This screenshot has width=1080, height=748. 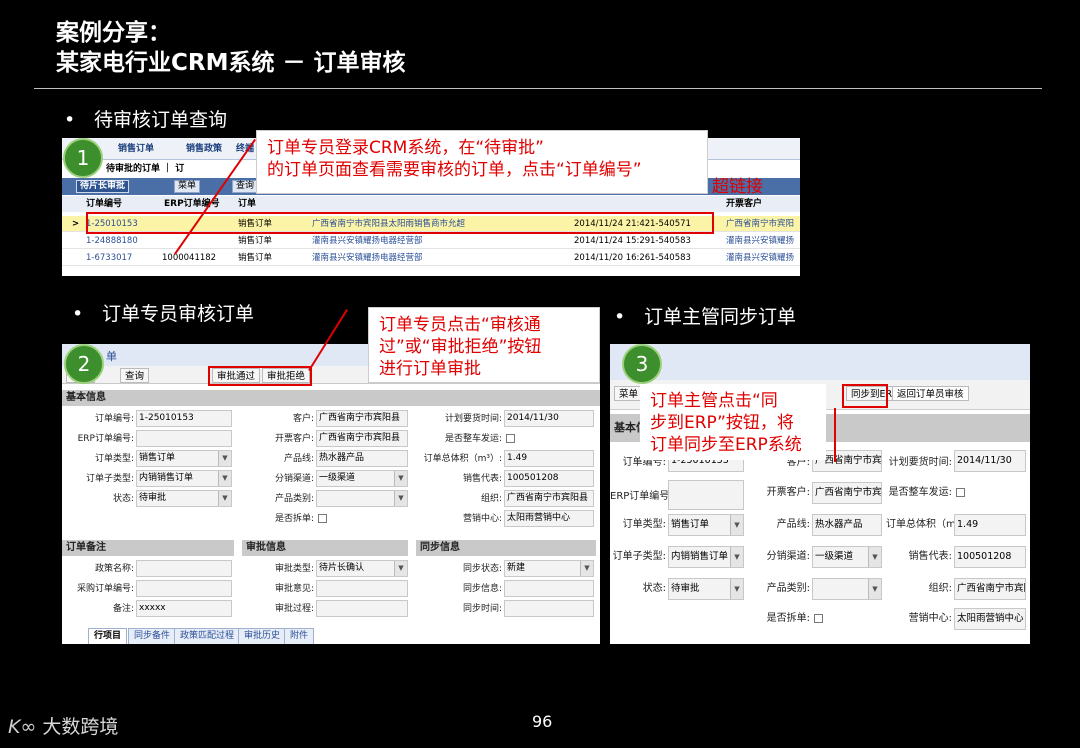 What do you see at coordinates (362, 418) in the screenshot?
I see `customer-field: 广西省南宁市宾阳县` at bounding box center [362, 418].